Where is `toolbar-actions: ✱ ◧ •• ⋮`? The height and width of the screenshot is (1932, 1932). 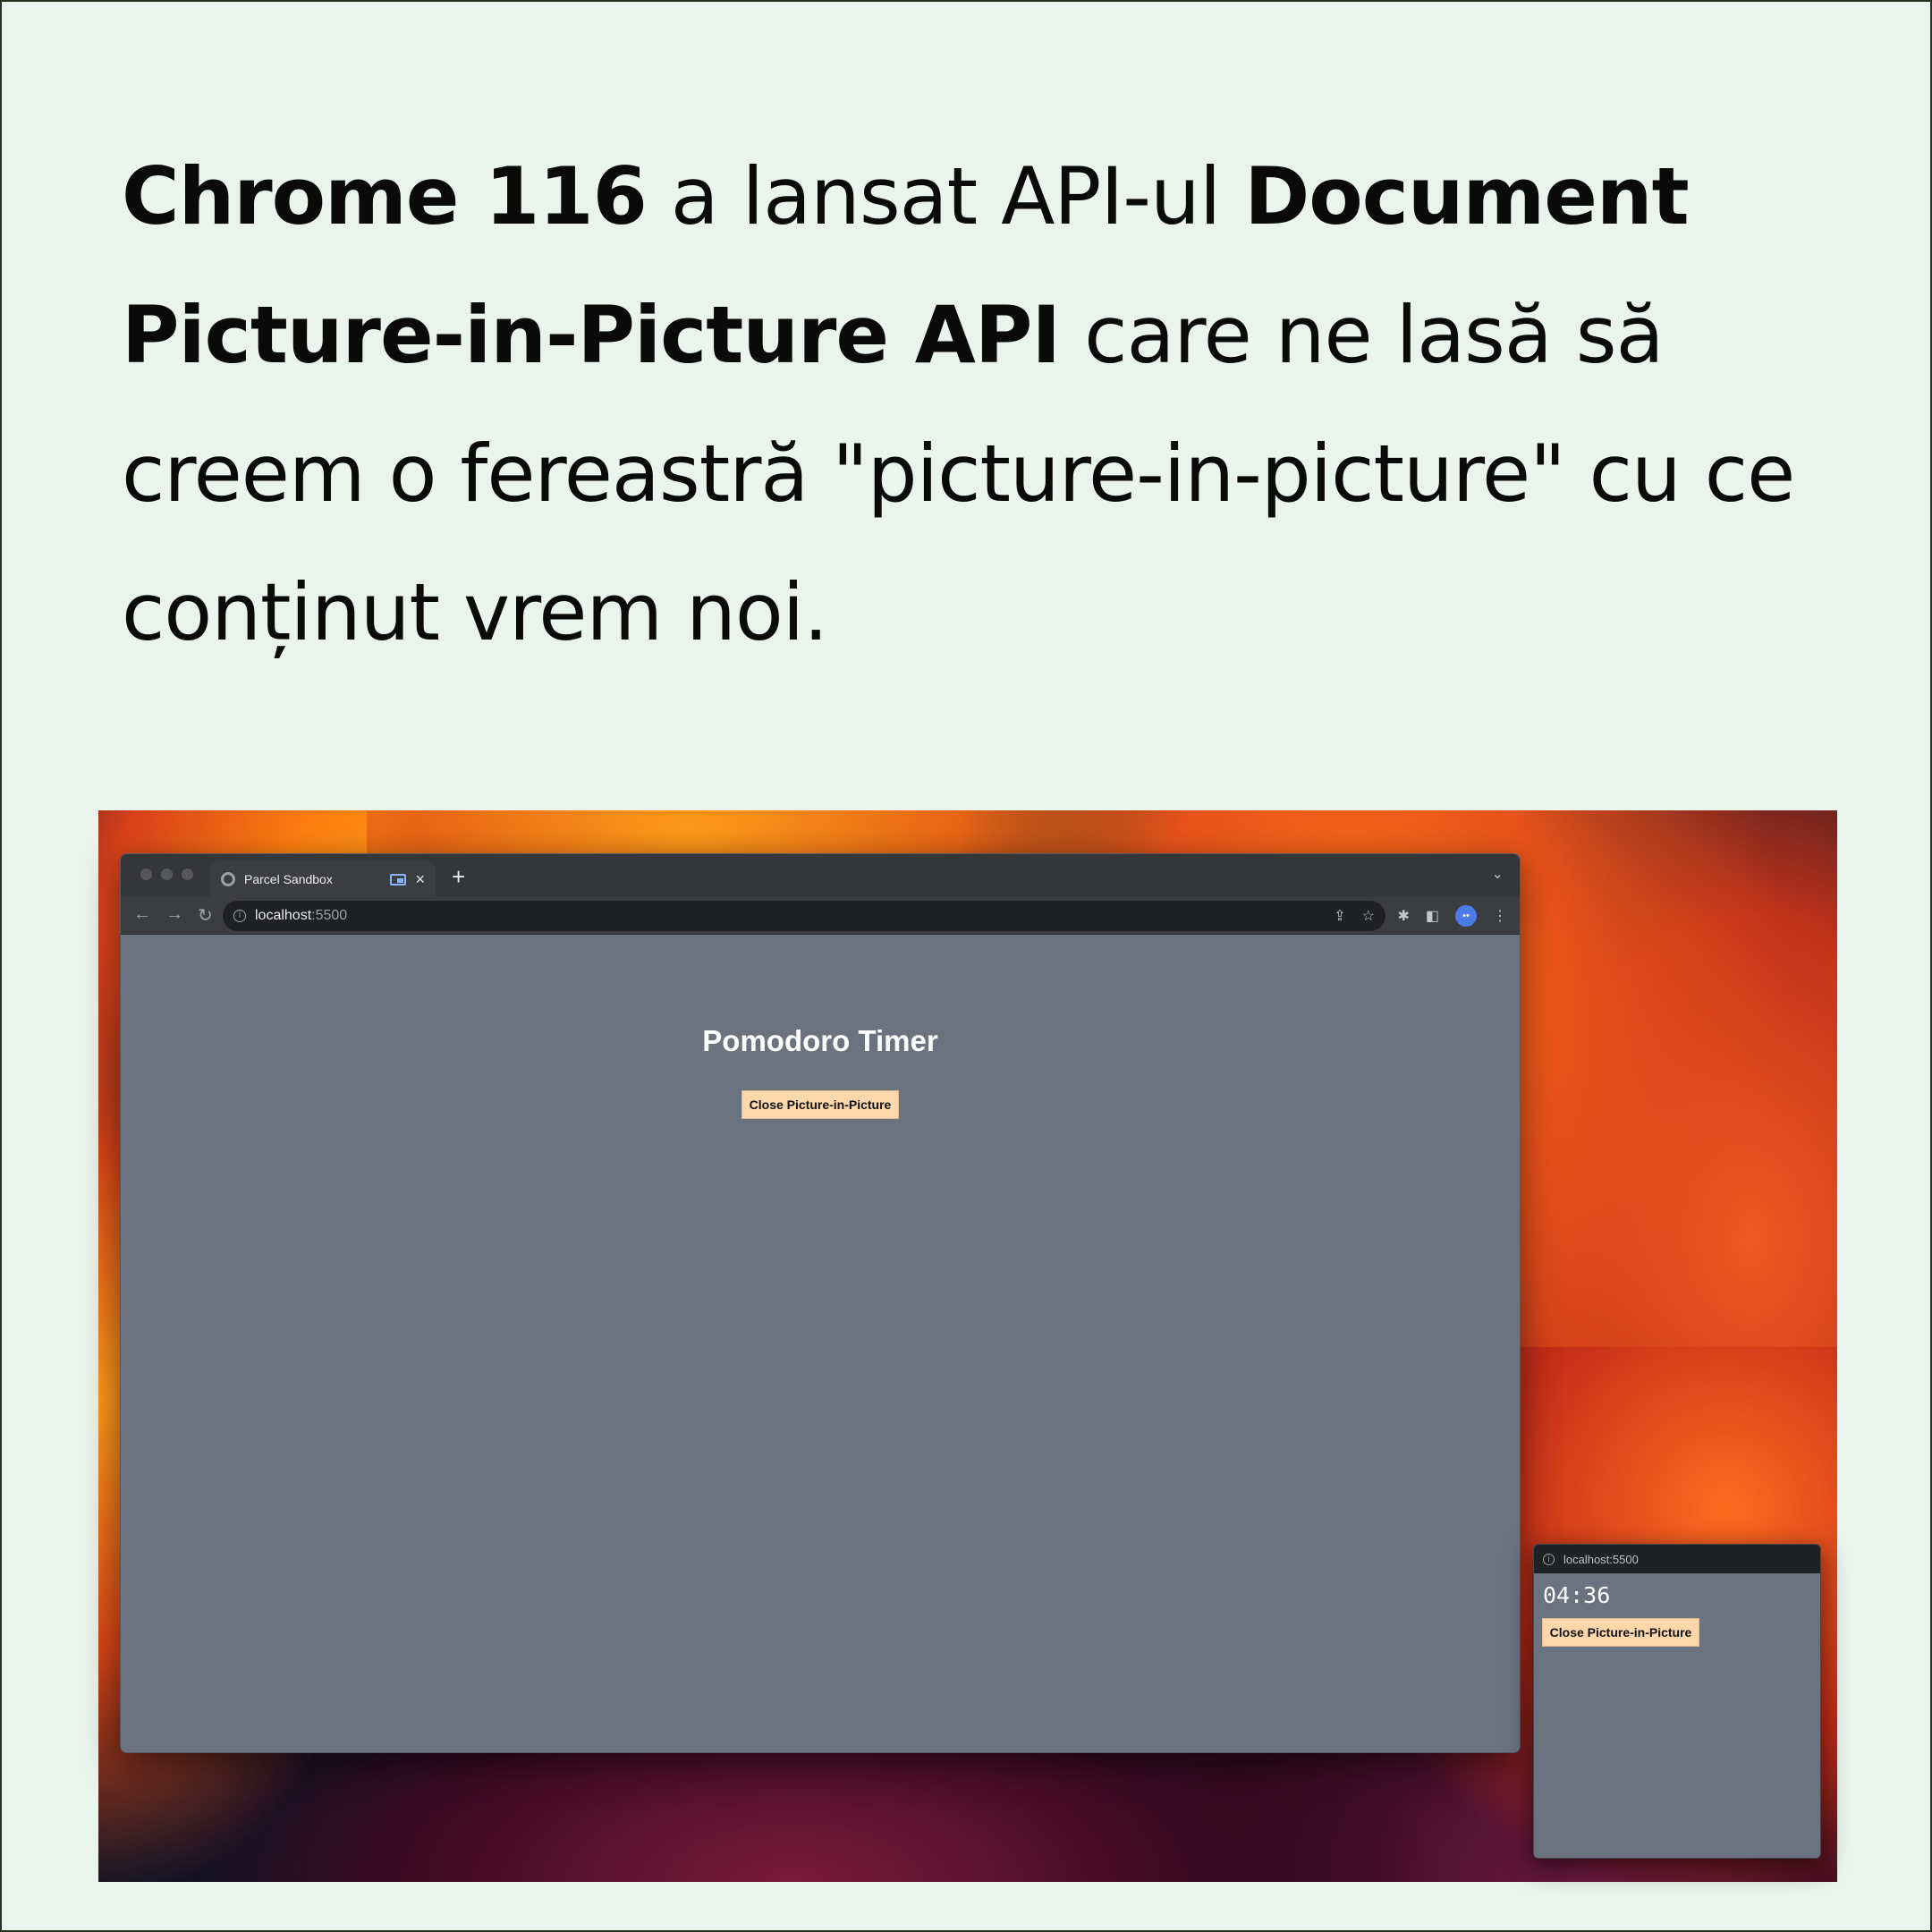
toolbar-actions: ✱ ◧ •• ⋮ is located at coordinates (1452, 916).